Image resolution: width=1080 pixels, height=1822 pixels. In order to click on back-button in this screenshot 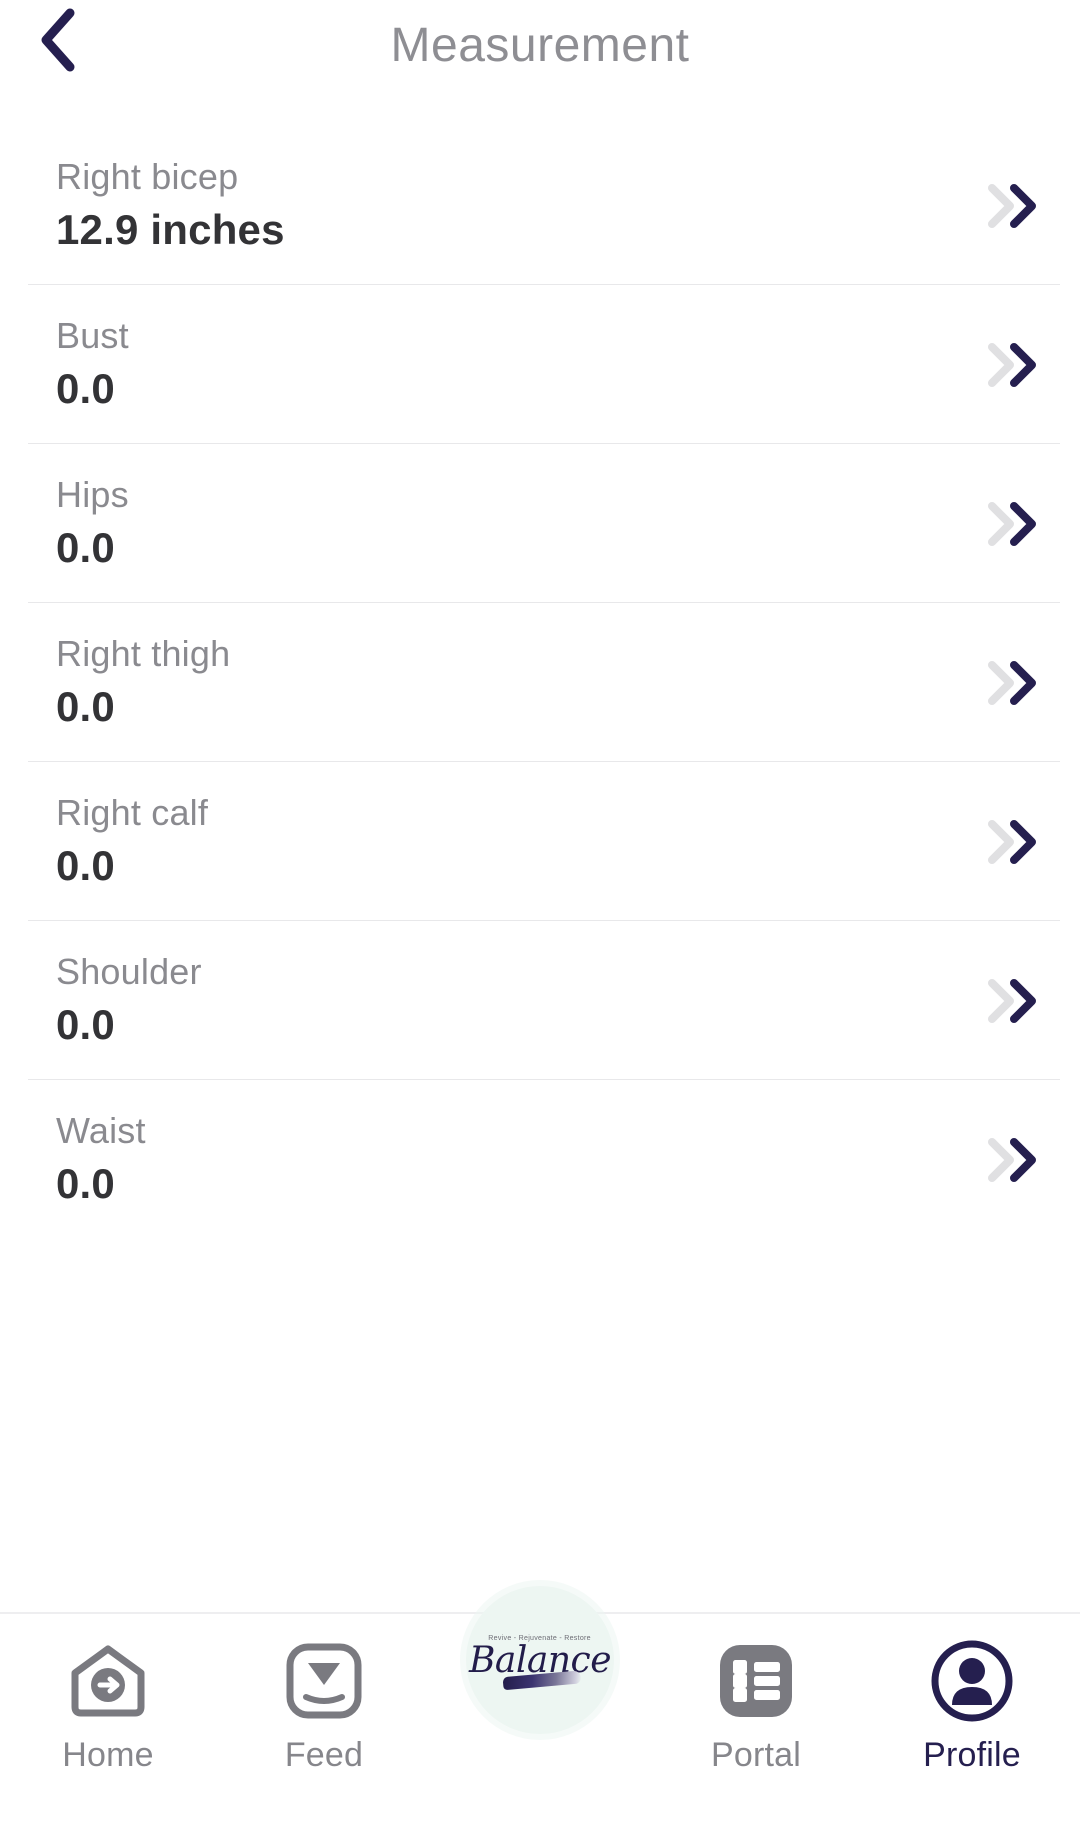, I will do `click(58, 40)`.